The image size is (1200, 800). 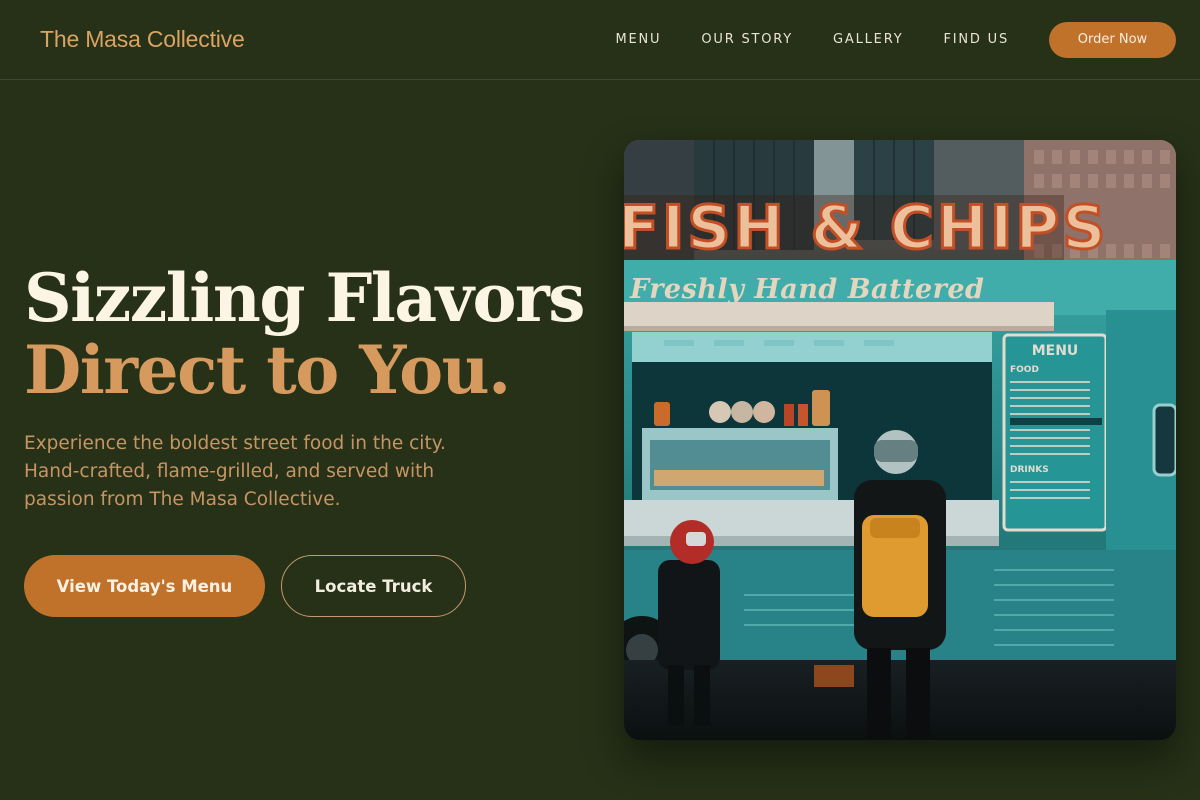 I want to click on nav-link-find-us: FIND US, so click(x=976, y=39).